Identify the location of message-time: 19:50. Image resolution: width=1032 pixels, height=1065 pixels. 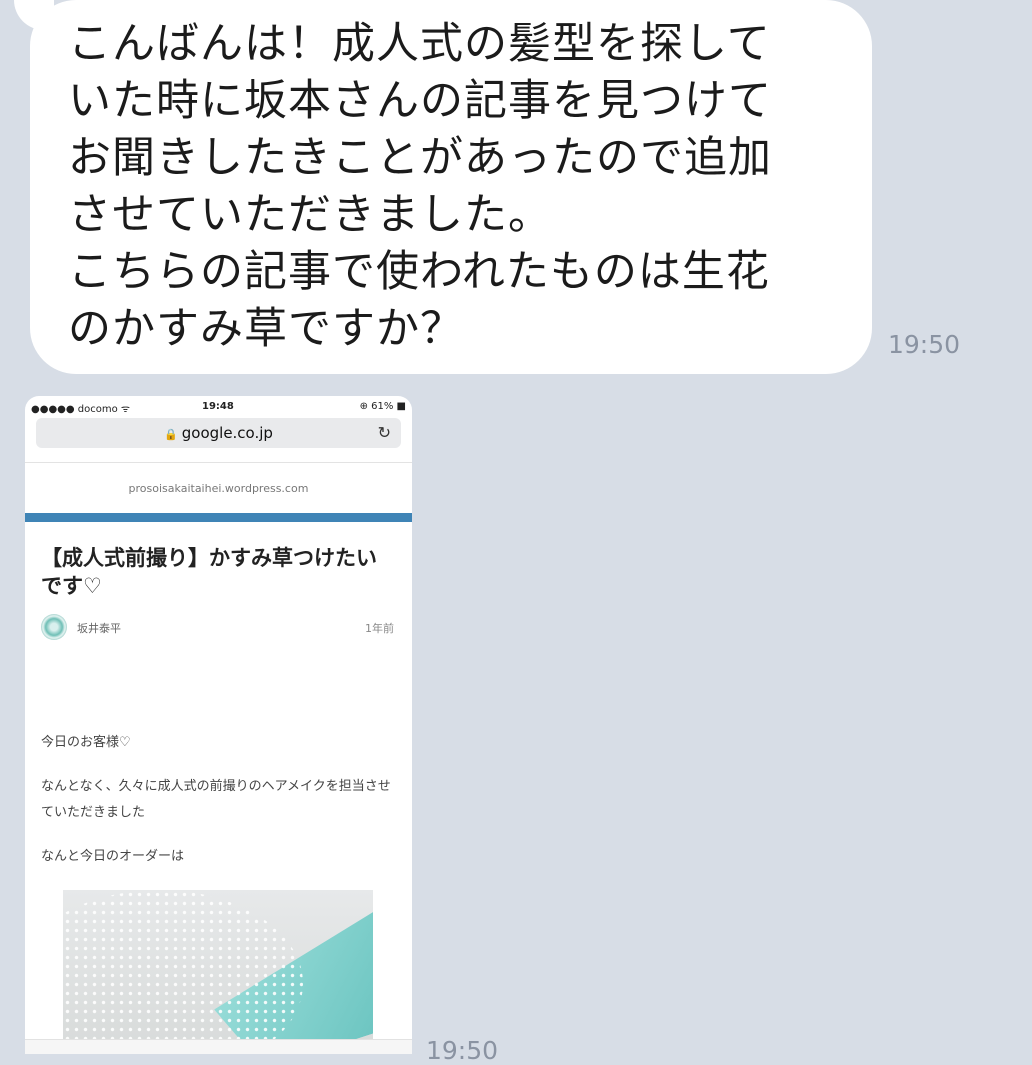
(924, 344).